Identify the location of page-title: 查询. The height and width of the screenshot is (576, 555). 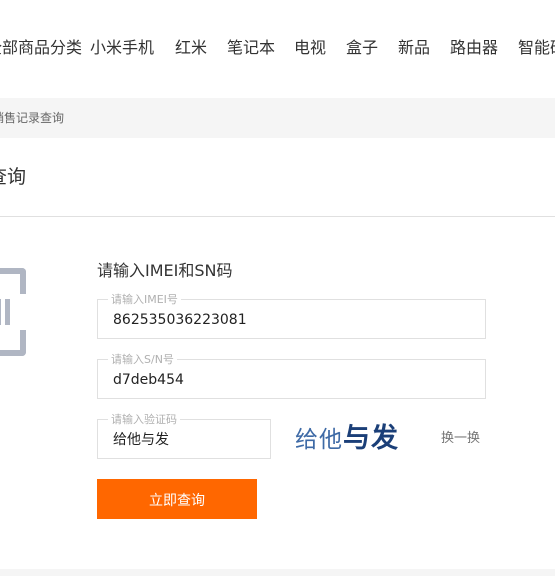
(13, 177).